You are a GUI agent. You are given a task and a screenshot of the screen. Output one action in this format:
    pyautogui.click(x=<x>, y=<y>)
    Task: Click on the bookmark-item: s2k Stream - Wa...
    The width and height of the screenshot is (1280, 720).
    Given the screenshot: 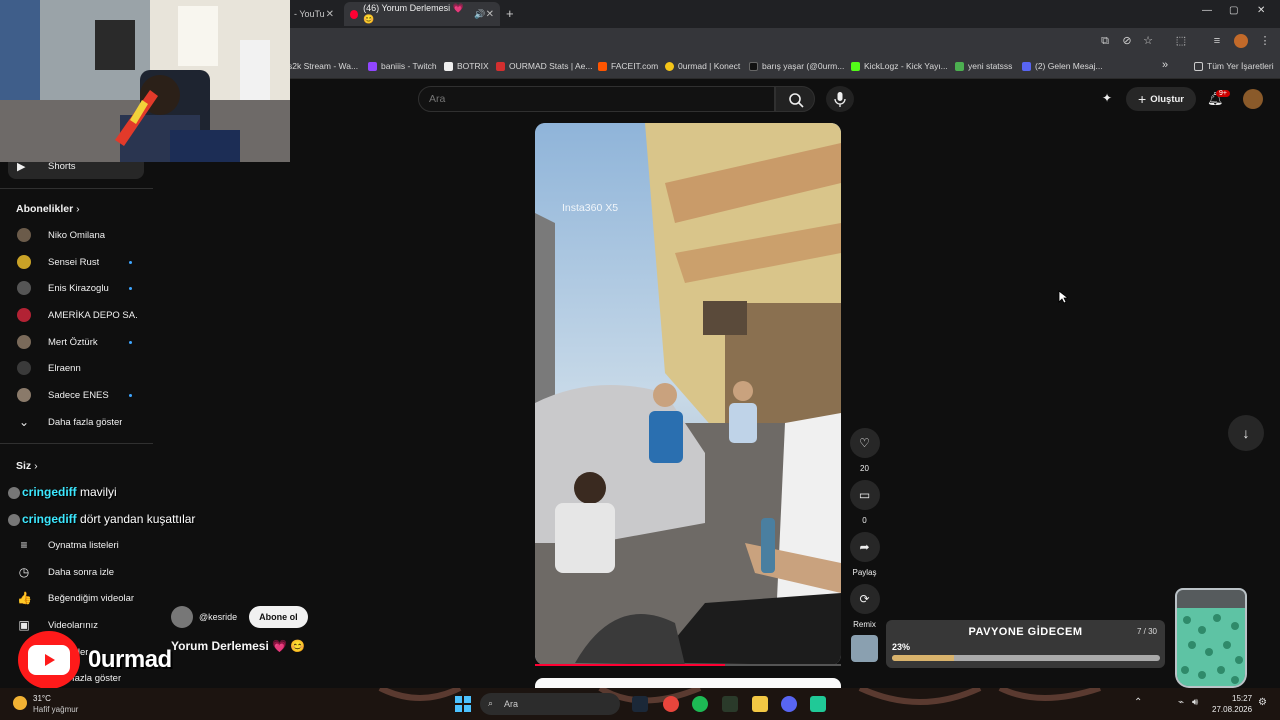 What is the action you would take?
    pyautogui.click(x=323, y=66)
    